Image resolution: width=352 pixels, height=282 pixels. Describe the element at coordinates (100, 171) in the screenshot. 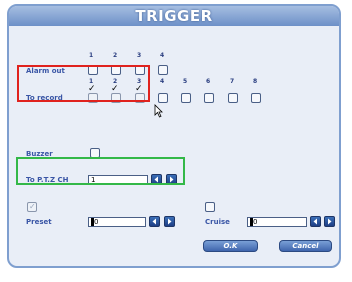

I see `highlight-box-green` at that location.